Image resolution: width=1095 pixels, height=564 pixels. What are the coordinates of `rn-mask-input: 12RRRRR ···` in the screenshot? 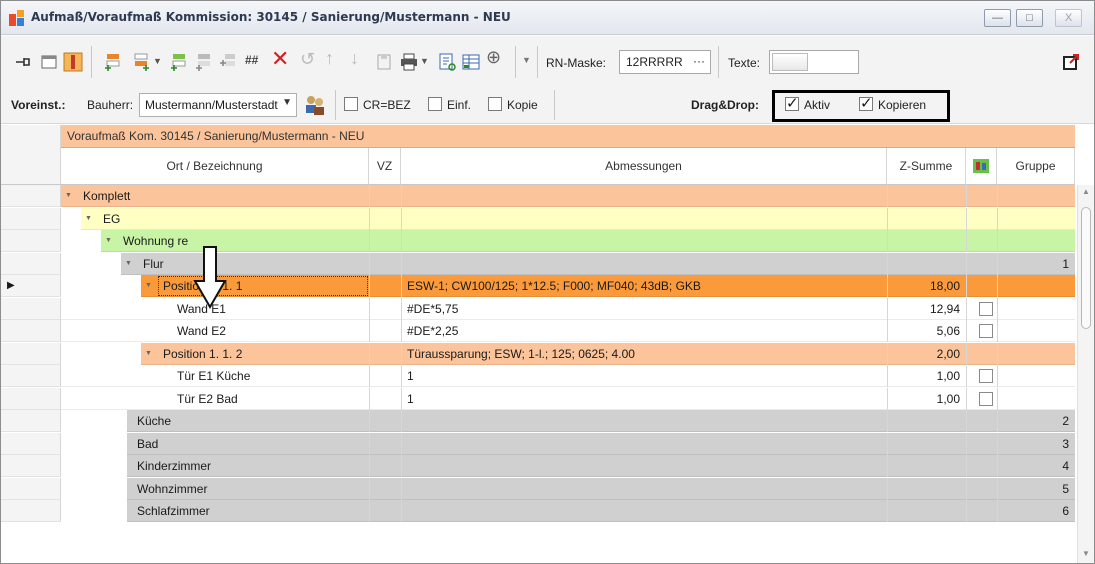 It's located at (665, 62).